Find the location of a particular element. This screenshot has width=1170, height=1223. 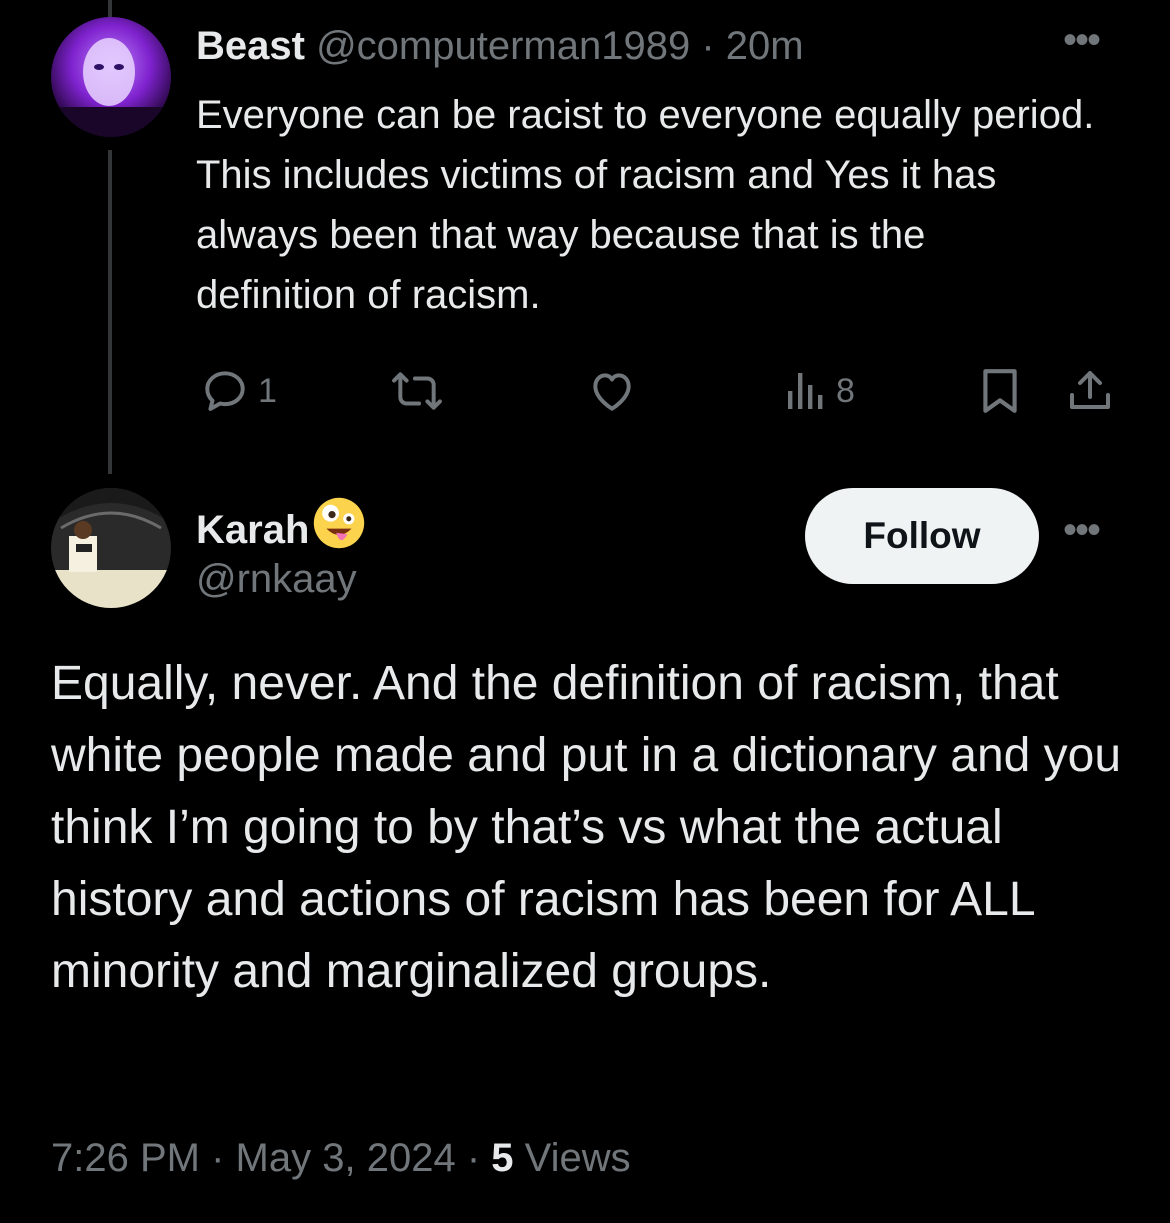

bookmark-button is located at coordinates (1000, 391).